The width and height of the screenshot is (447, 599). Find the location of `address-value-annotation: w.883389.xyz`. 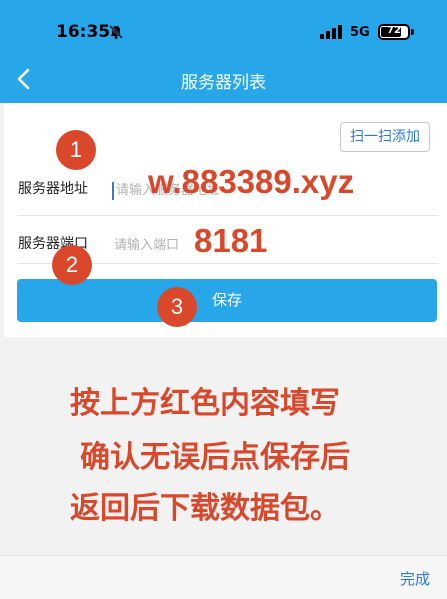

address-value-annotation: w.883389.xyz is located at coordinates (251, 181).